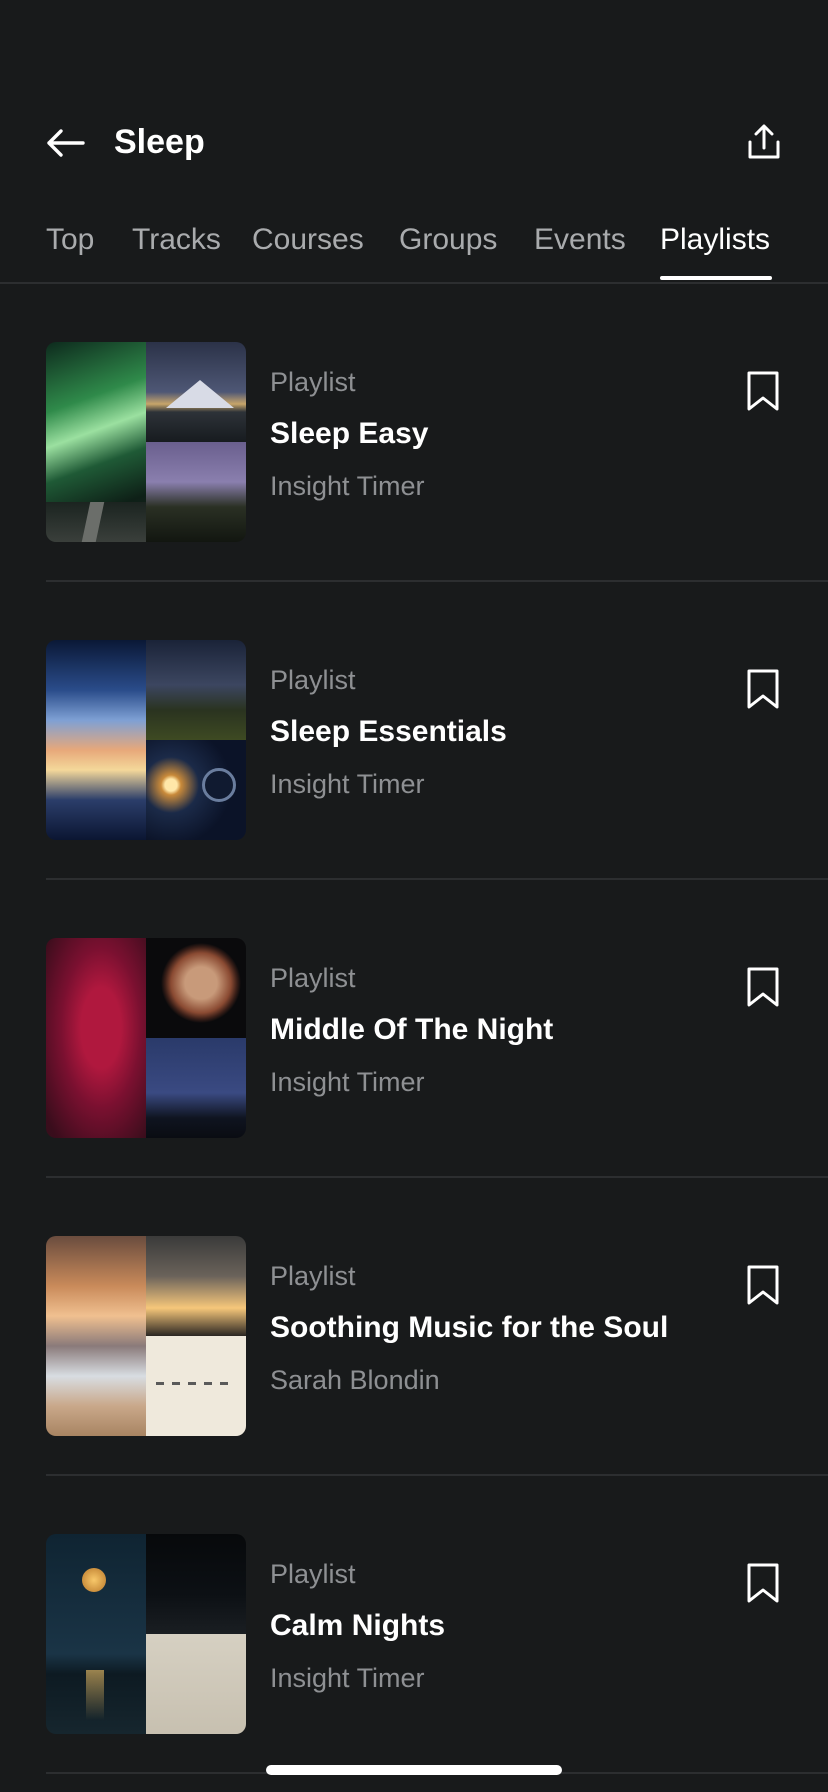  Describe the element at coordinates (96, 442) in the screenshot. I see `artwork-tile-aurora` at that location.